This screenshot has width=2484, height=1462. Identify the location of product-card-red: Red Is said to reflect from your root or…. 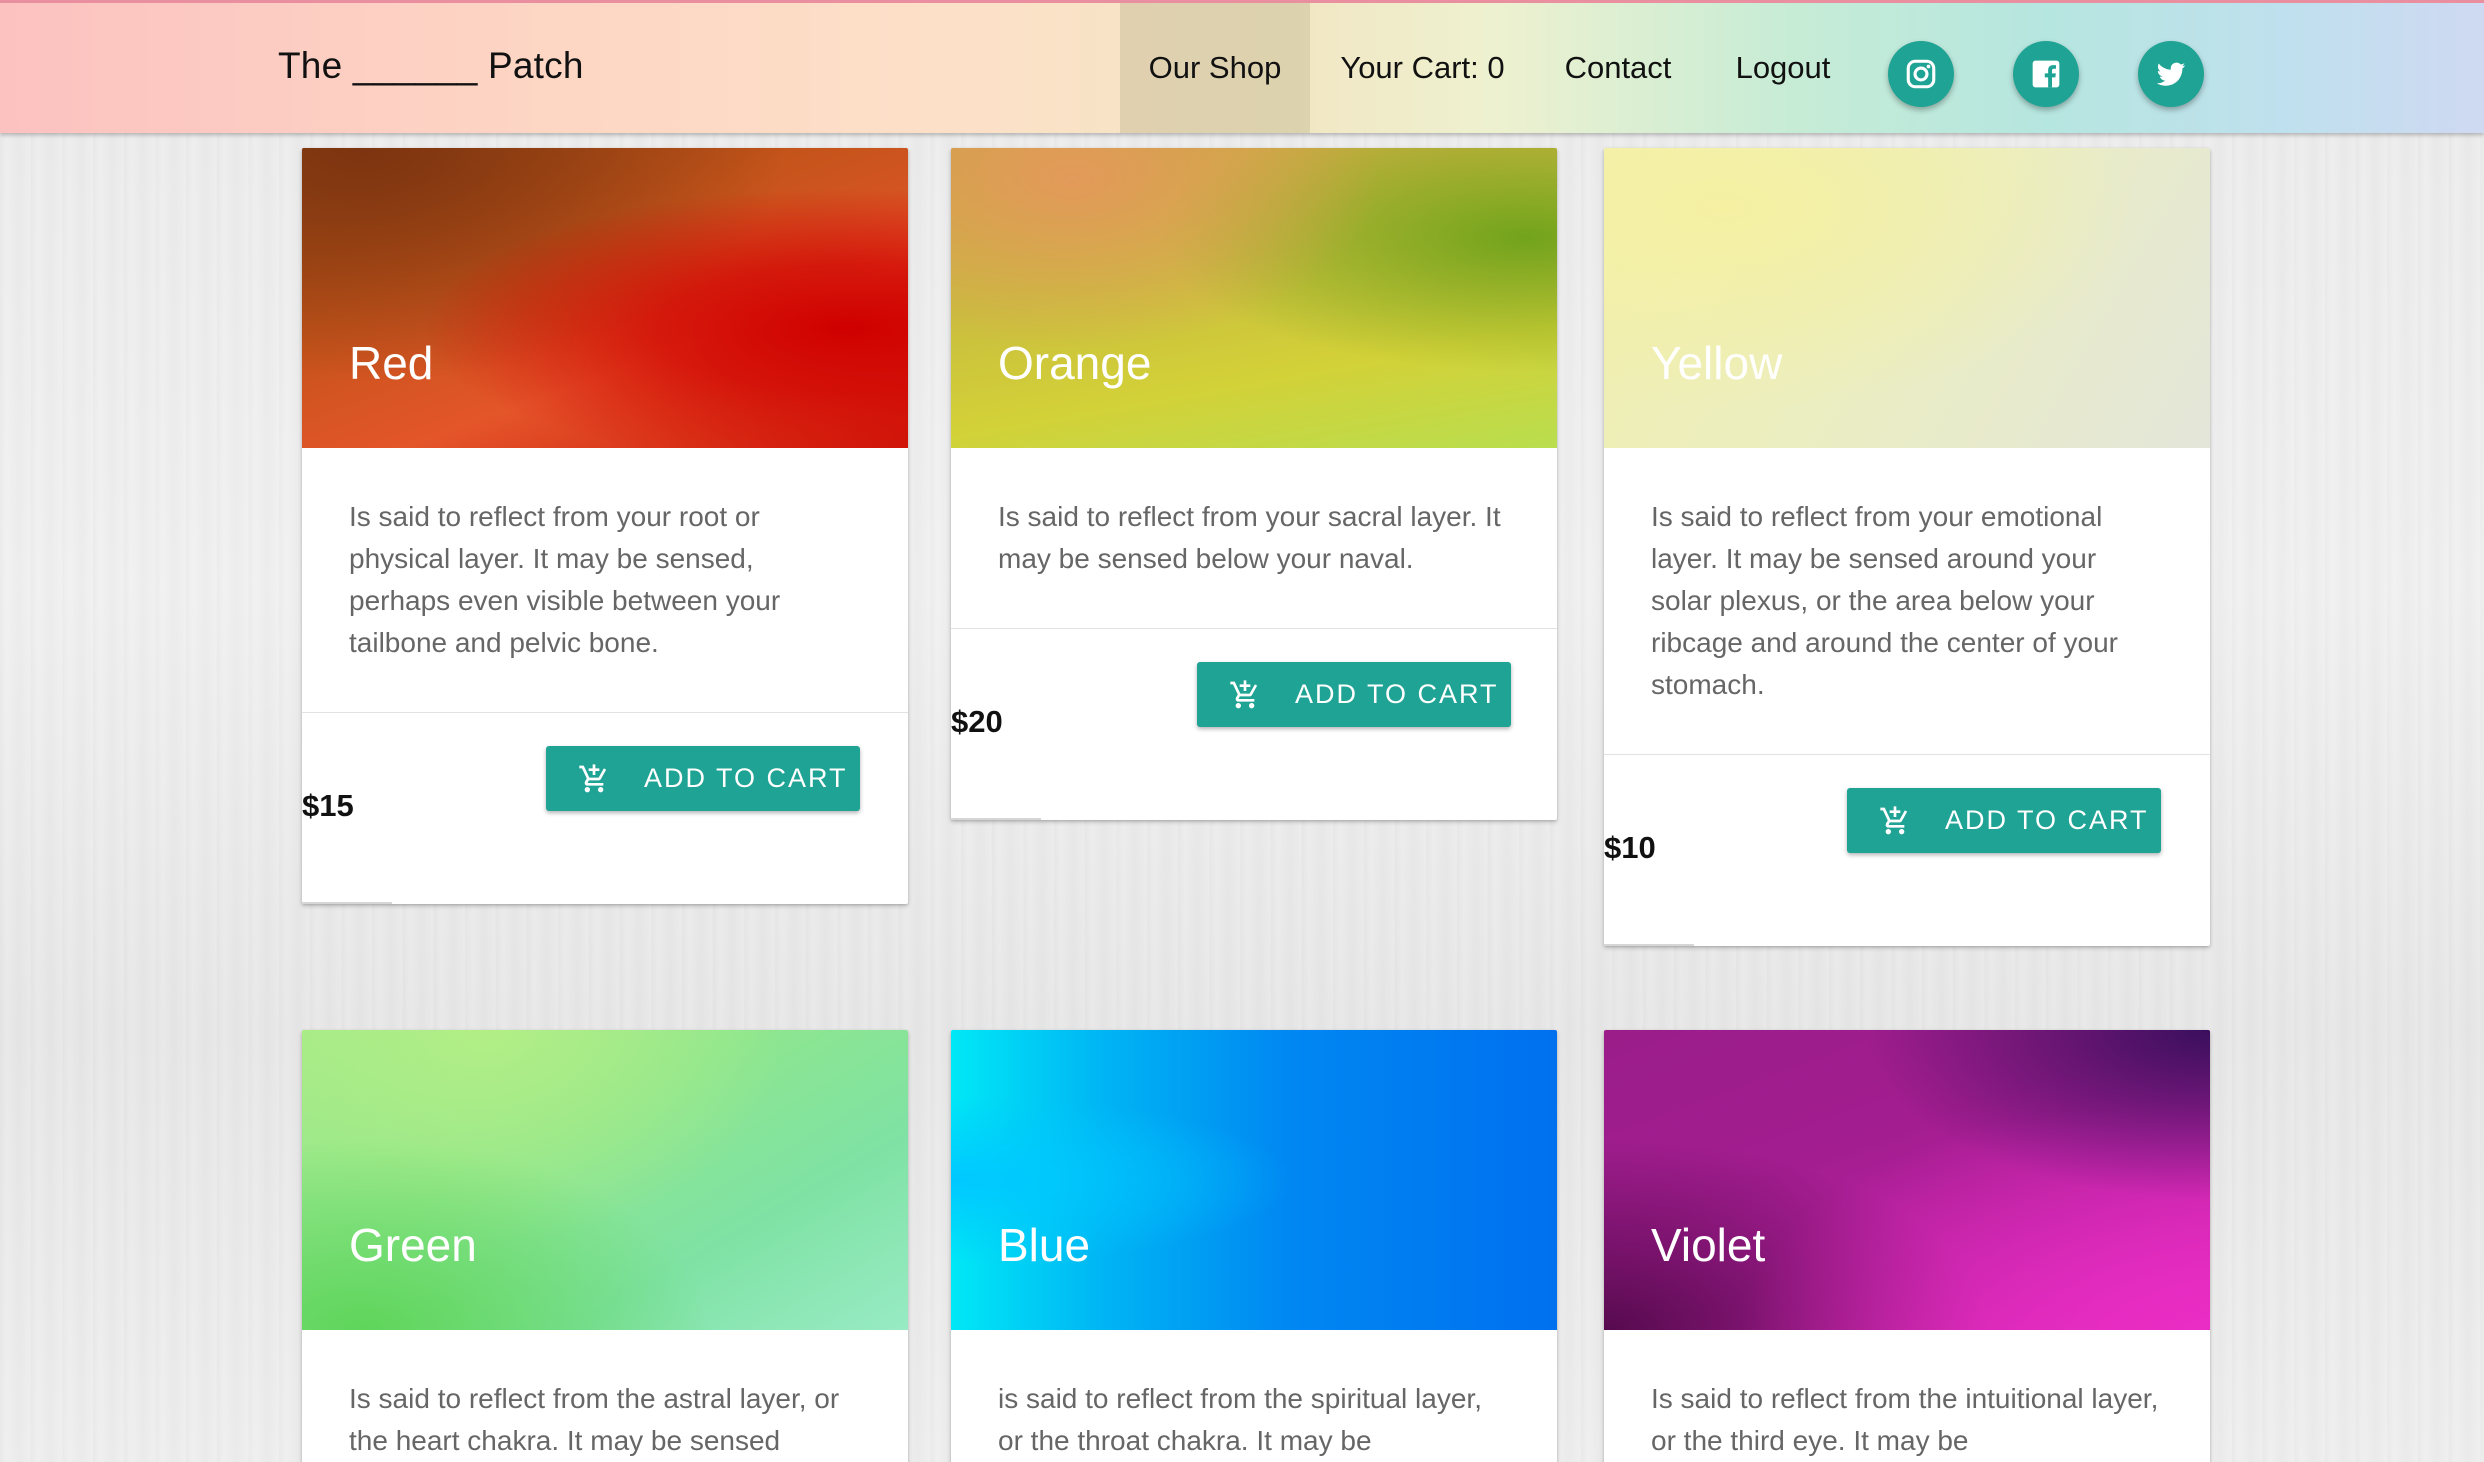
(605, 526).